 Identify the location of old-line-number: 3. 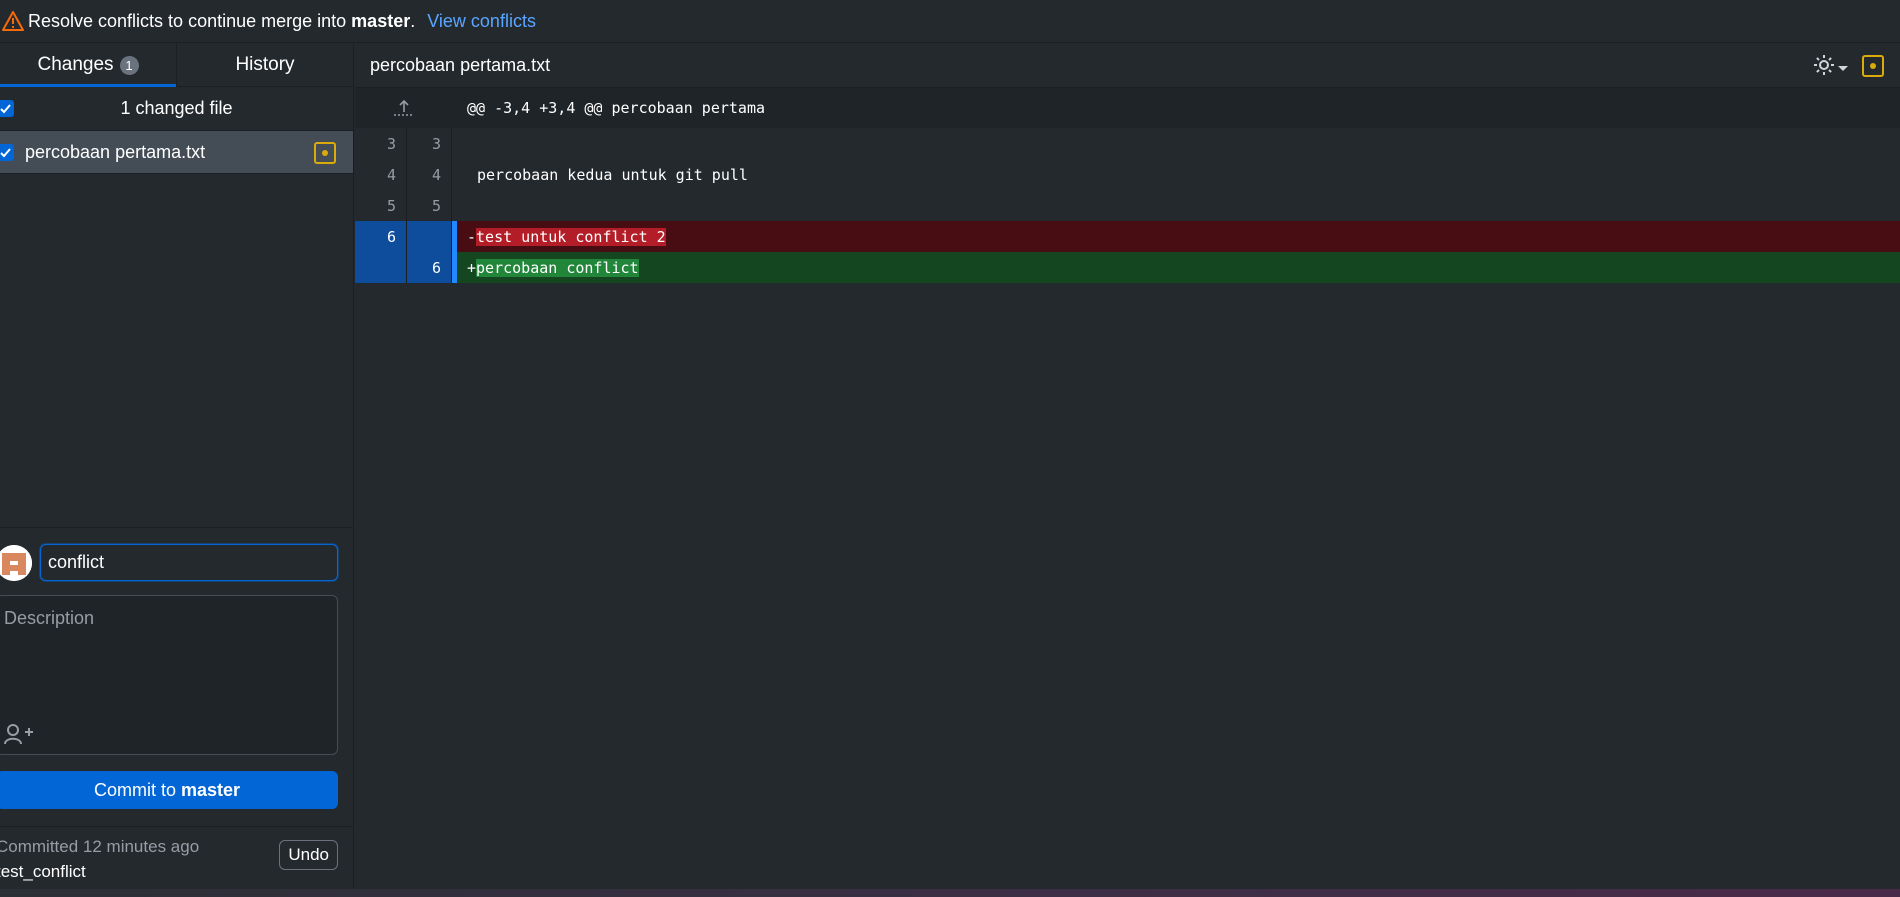
(381, 143).